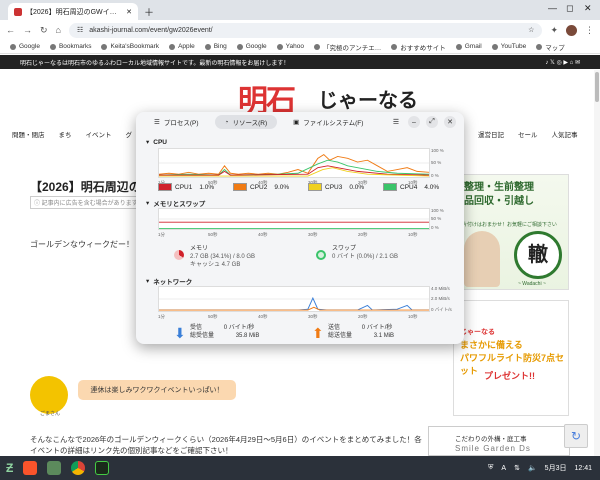  What do you see at coordinates (365, 253) in the screenshot?
I see `swap-info: スワップ 0 バイト (0.0%) / 2.1 GB` at bounding box center [365, 253].